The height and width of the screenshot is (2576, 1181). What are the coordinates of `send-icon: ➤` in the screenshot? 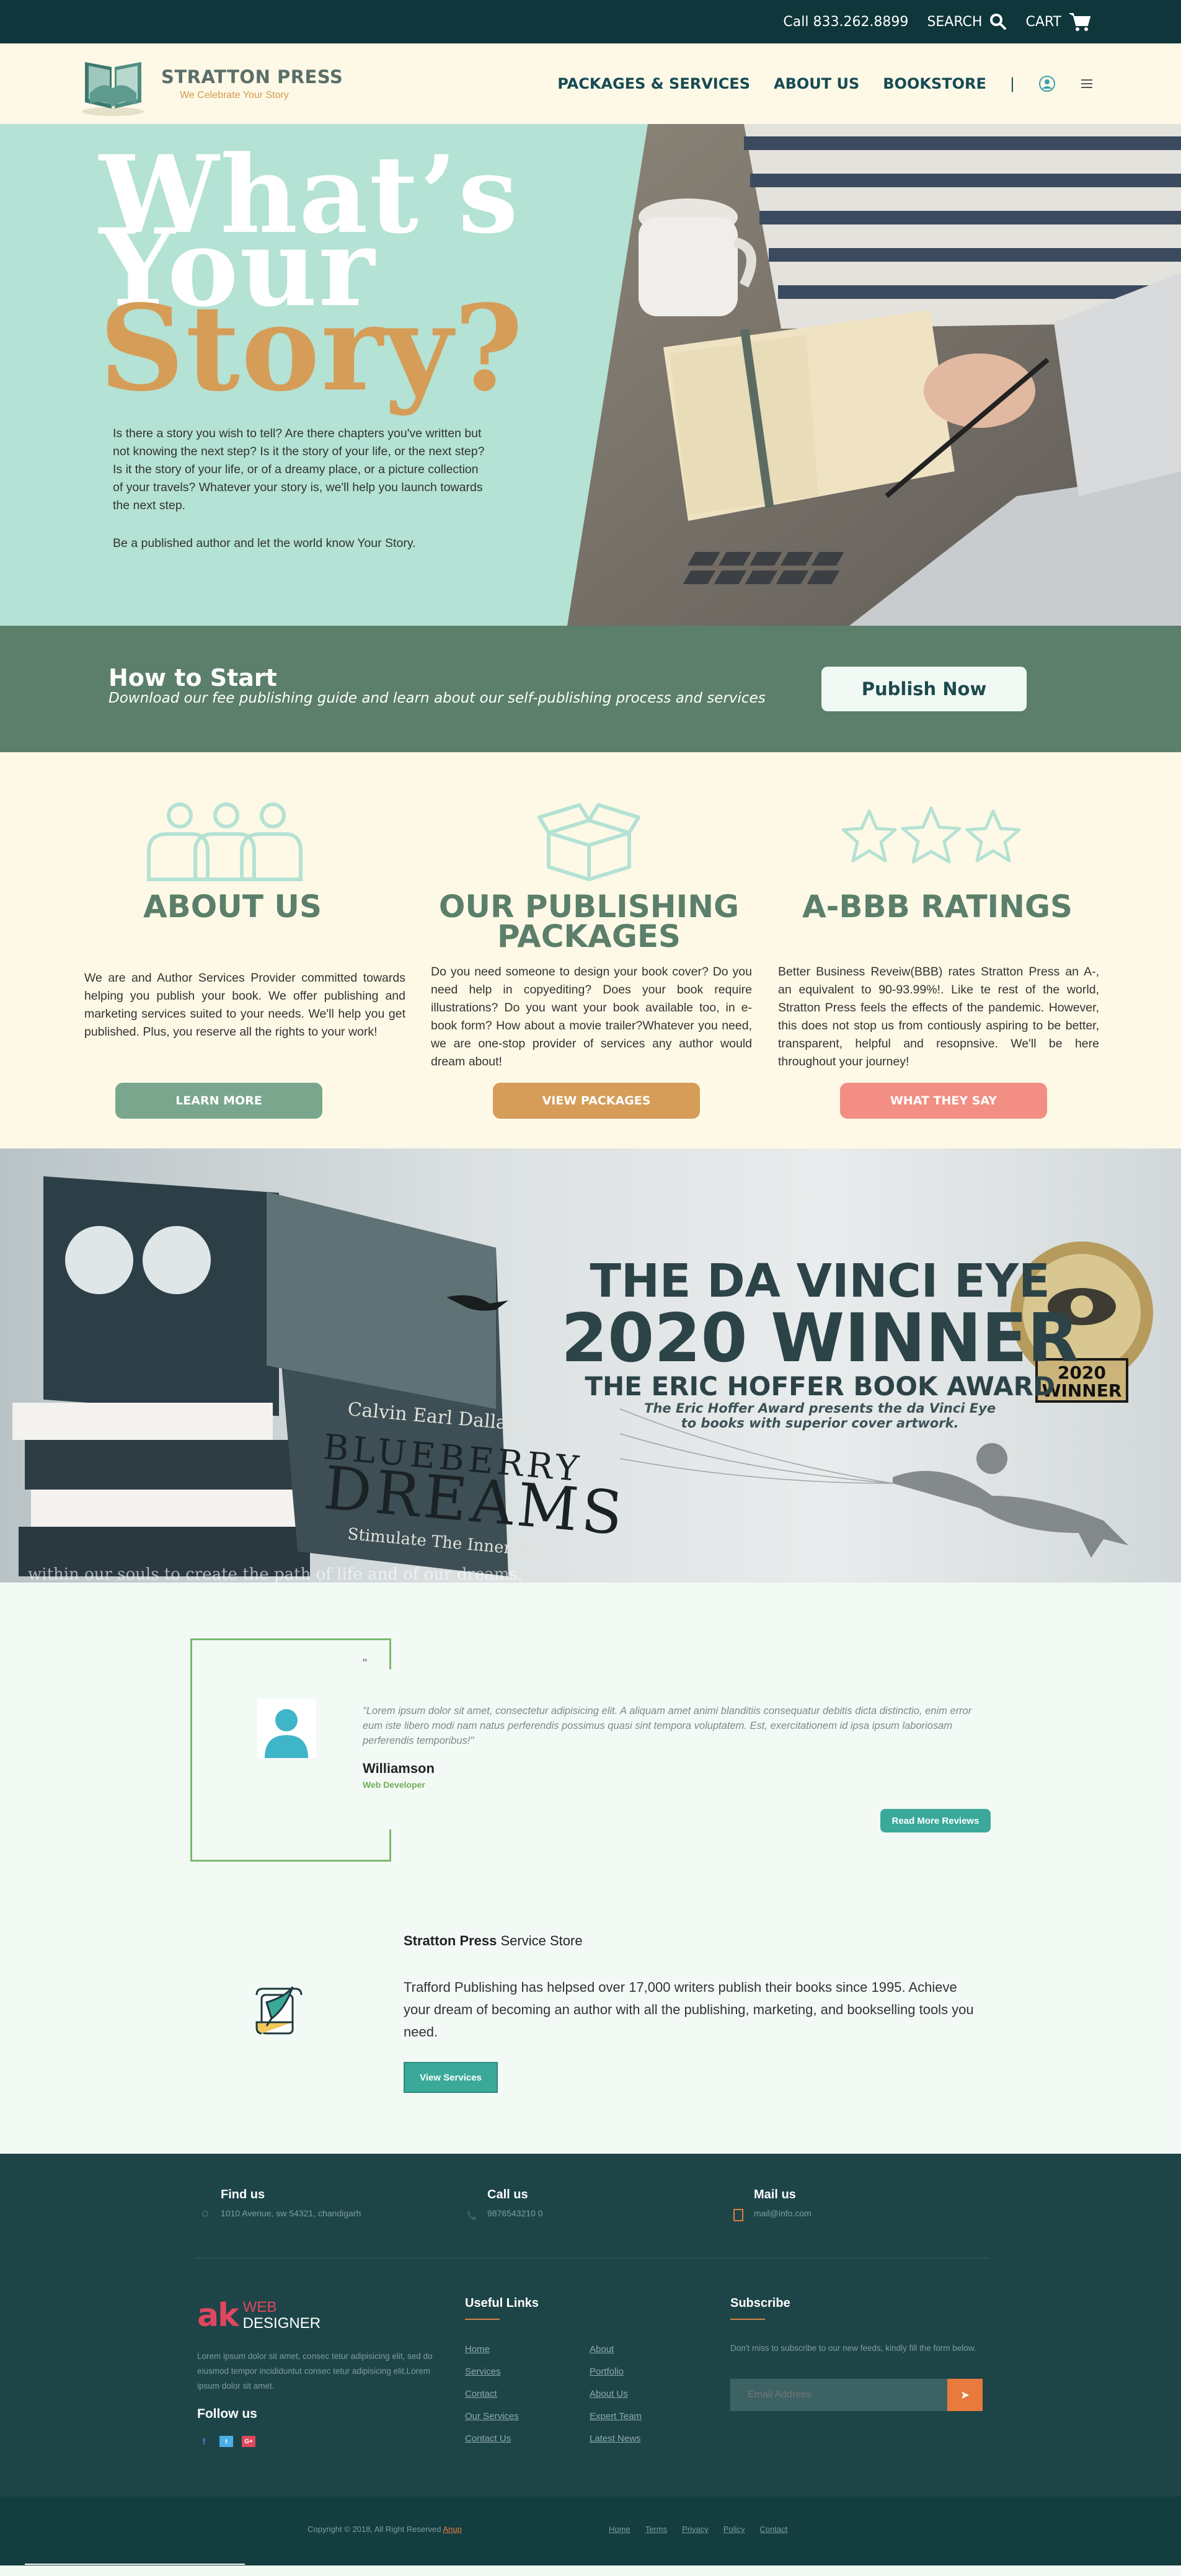 It's located at (965, 2394).